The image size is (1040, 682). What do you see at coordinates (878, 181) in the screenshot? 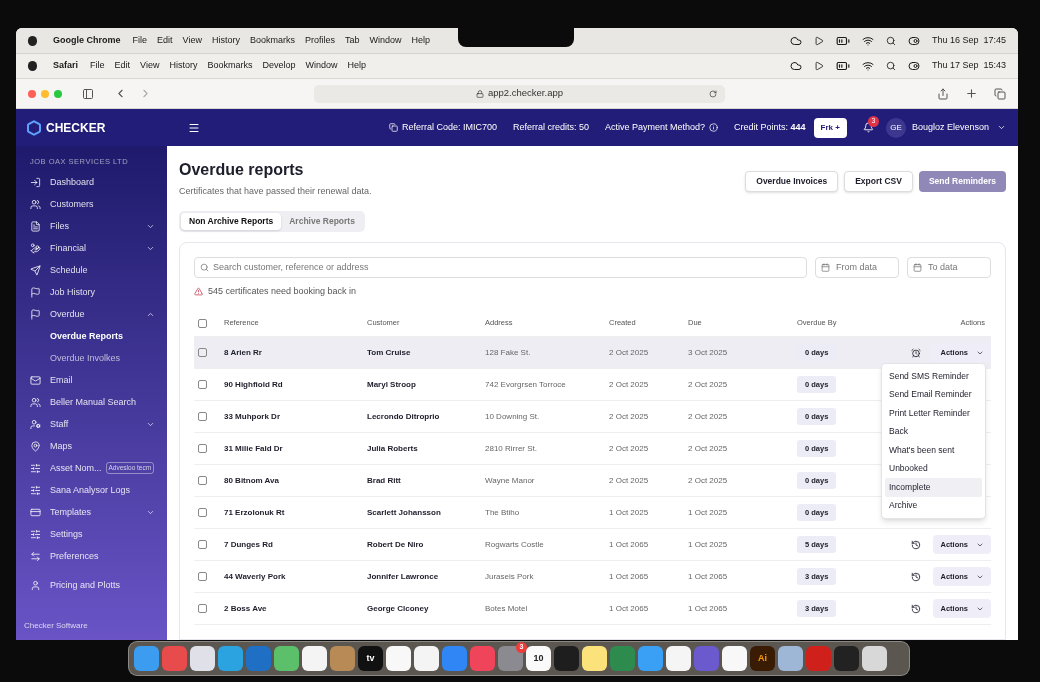
I see `toolbar-button: Export CSV` at bounding box center [878, 181].